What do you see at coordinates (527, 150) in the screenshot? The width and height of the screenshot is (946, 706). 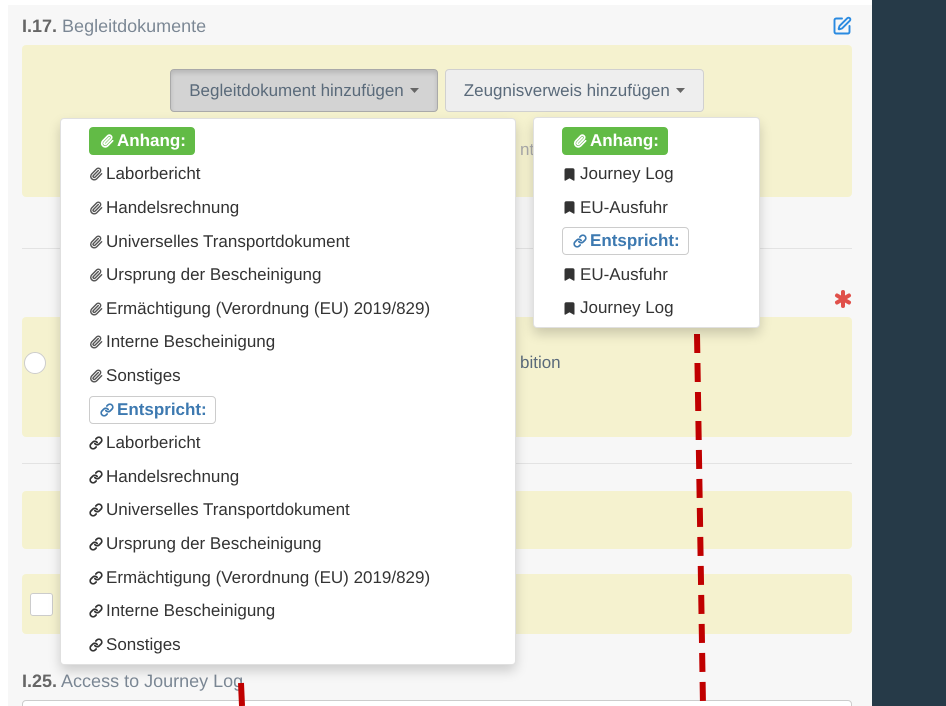 I see `panel-text: nt` at bounding box center [527, 150].